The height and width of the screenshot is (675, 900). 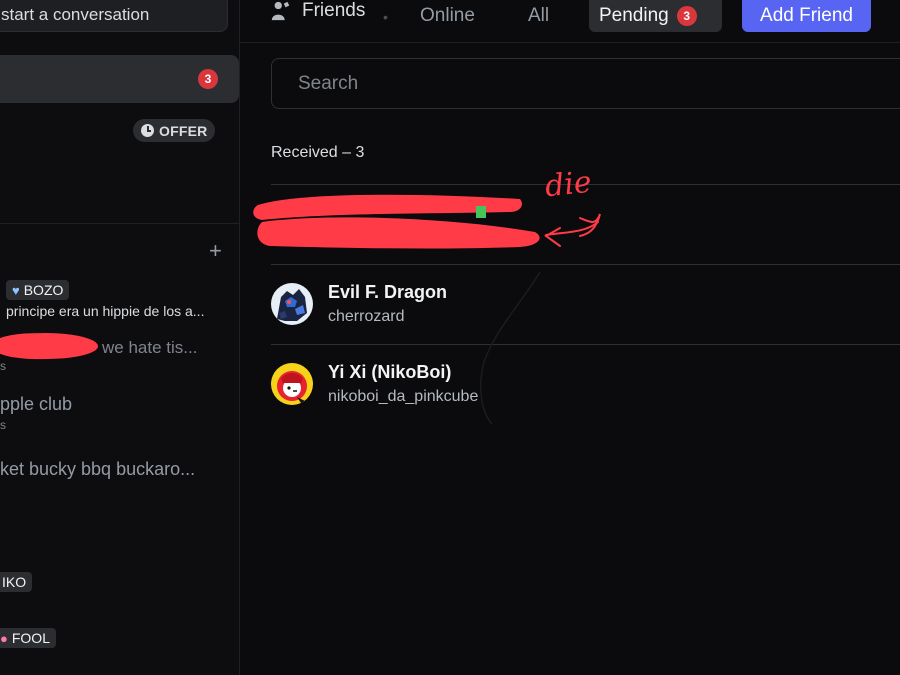 What do you see at coordinates (366, 316) in the screenshot?
I see `friend-username: cherrozard` at bounding box center [366, 316].